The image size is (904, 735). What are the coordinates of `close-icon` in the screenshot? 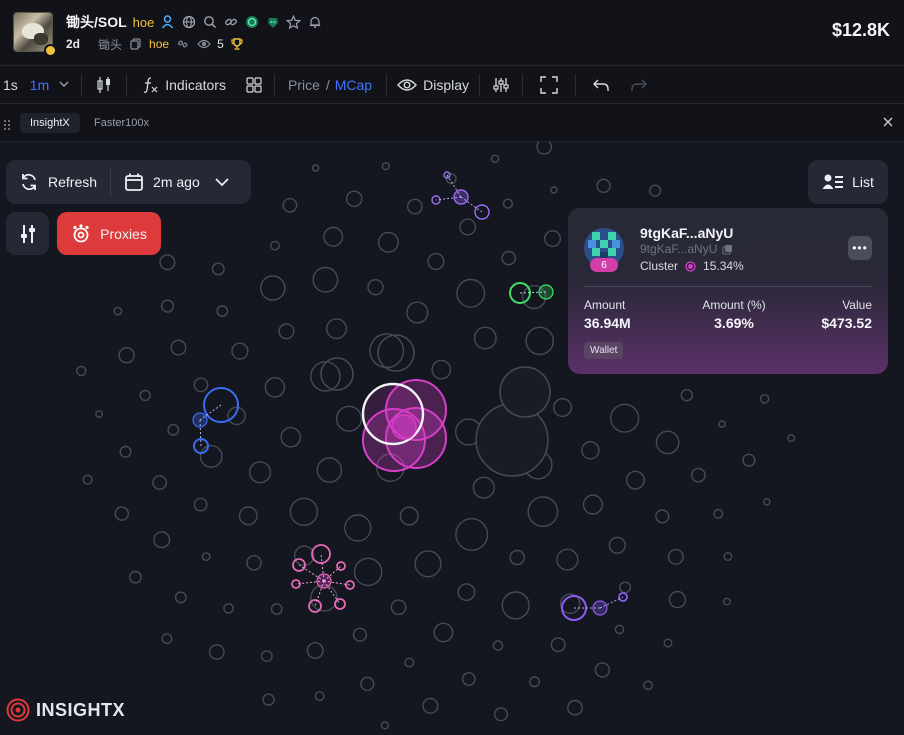 It's located at (888, 124).